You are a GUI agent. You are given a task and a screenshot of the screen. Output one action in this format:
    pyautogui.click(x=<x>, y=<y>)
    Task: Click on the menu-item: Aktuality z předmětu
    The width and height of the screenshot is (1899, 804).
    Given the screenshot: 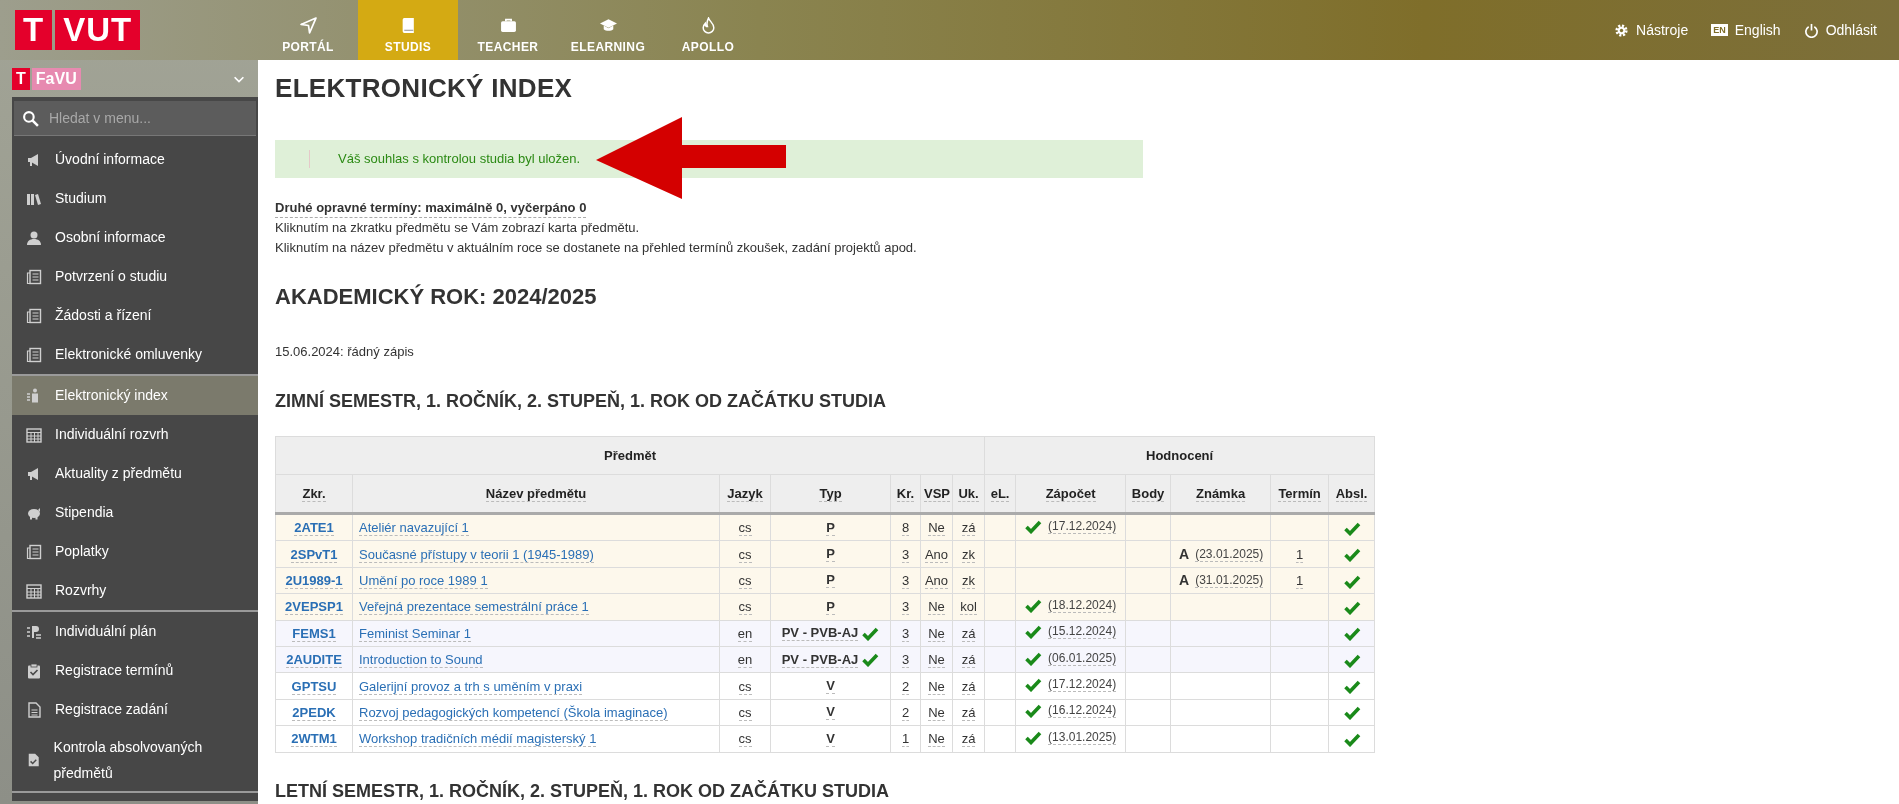 What is the action you would take?
    pyautogui.click(x=135, y=473)
    